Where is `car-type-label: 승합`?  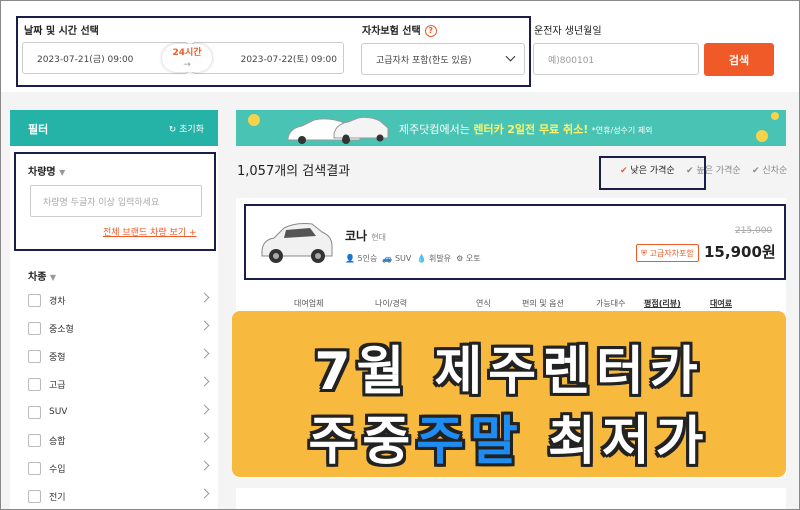 car-type-label: 승합 is located at coordinates (57, 441).